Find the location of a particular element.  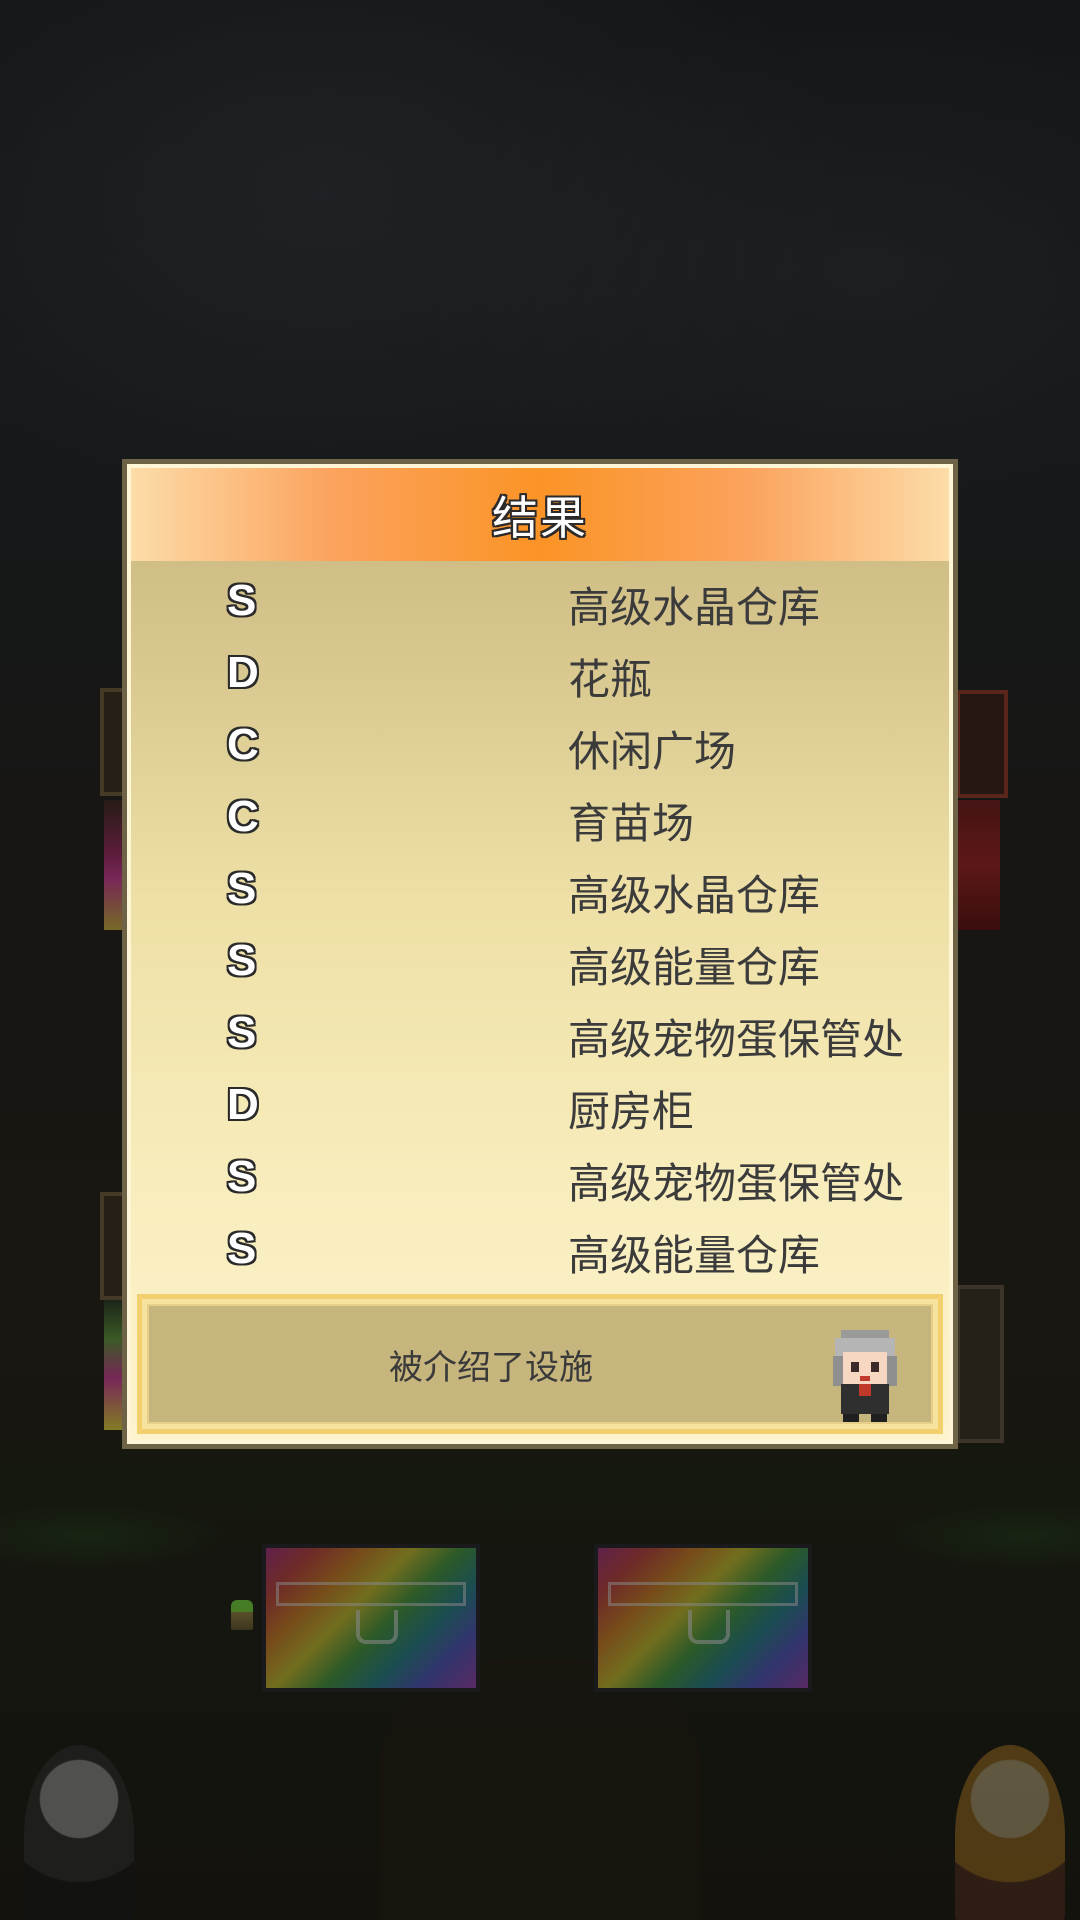

facility-name: 休闲广场 is located at coordinates (652, 751).